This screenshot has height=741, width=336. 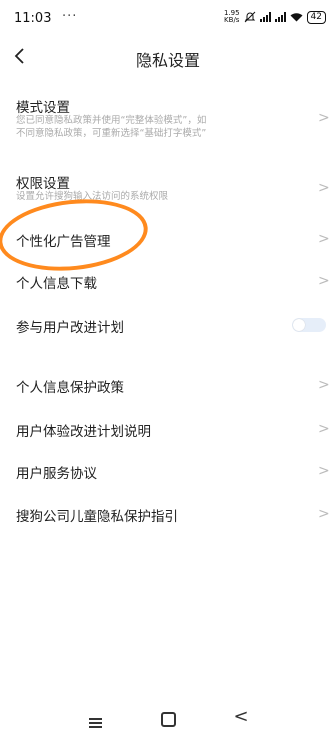 What do you see at coordinates (56, 284) in the screenshot?
I see `setting-label: 个人信息下载` at bounding box center [56, 284].